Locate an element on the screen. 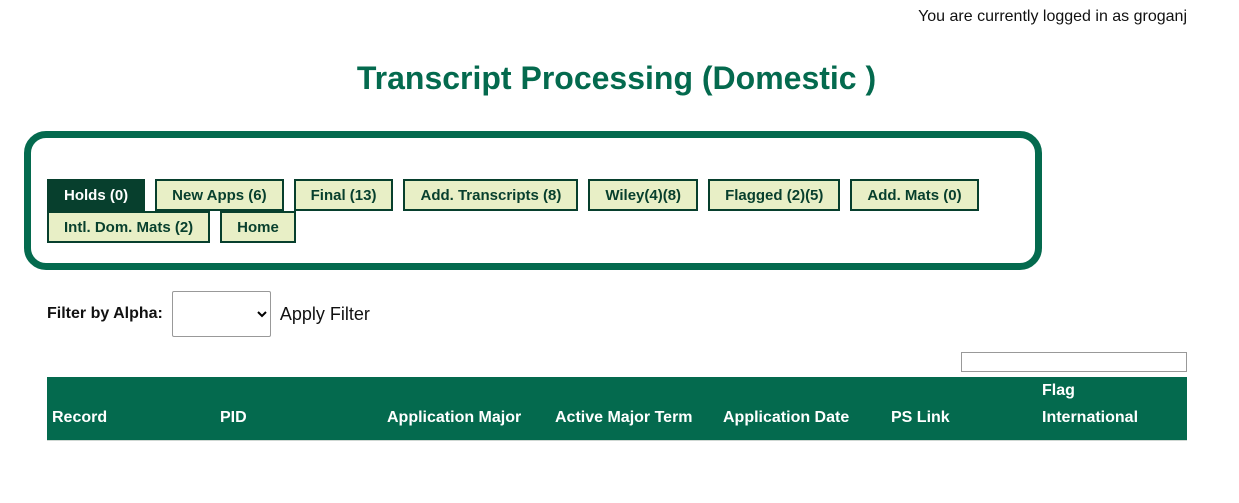 The width and height of the screenshot is (1239, 503). column-header-flag-international: Flag International is located at coordinates (1112, 409).